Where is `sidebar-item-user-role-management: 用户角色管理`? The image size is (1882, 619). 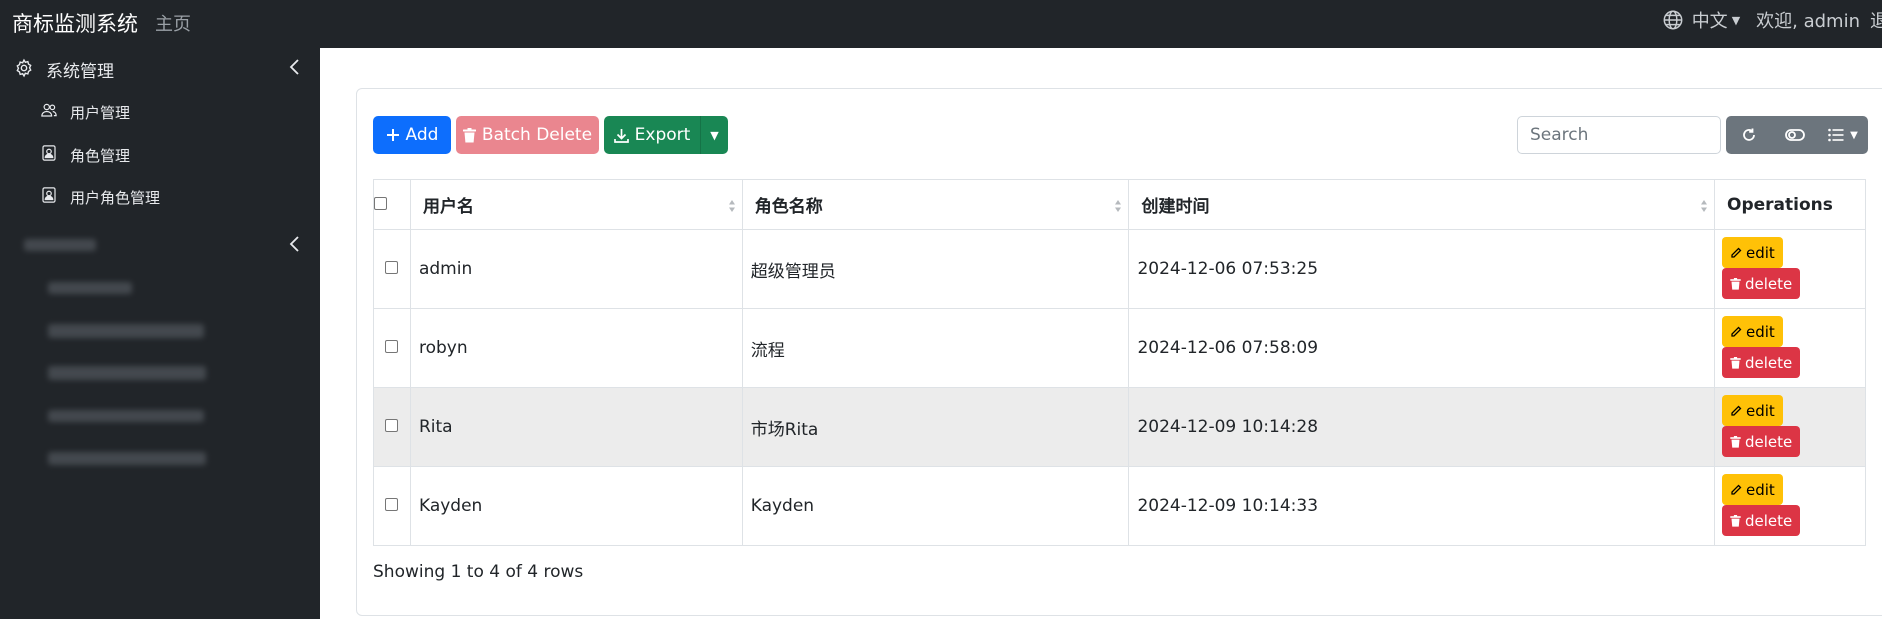 sidebar-item-user-role-management: 用户角色管理 is located at coordinates (160, 196).